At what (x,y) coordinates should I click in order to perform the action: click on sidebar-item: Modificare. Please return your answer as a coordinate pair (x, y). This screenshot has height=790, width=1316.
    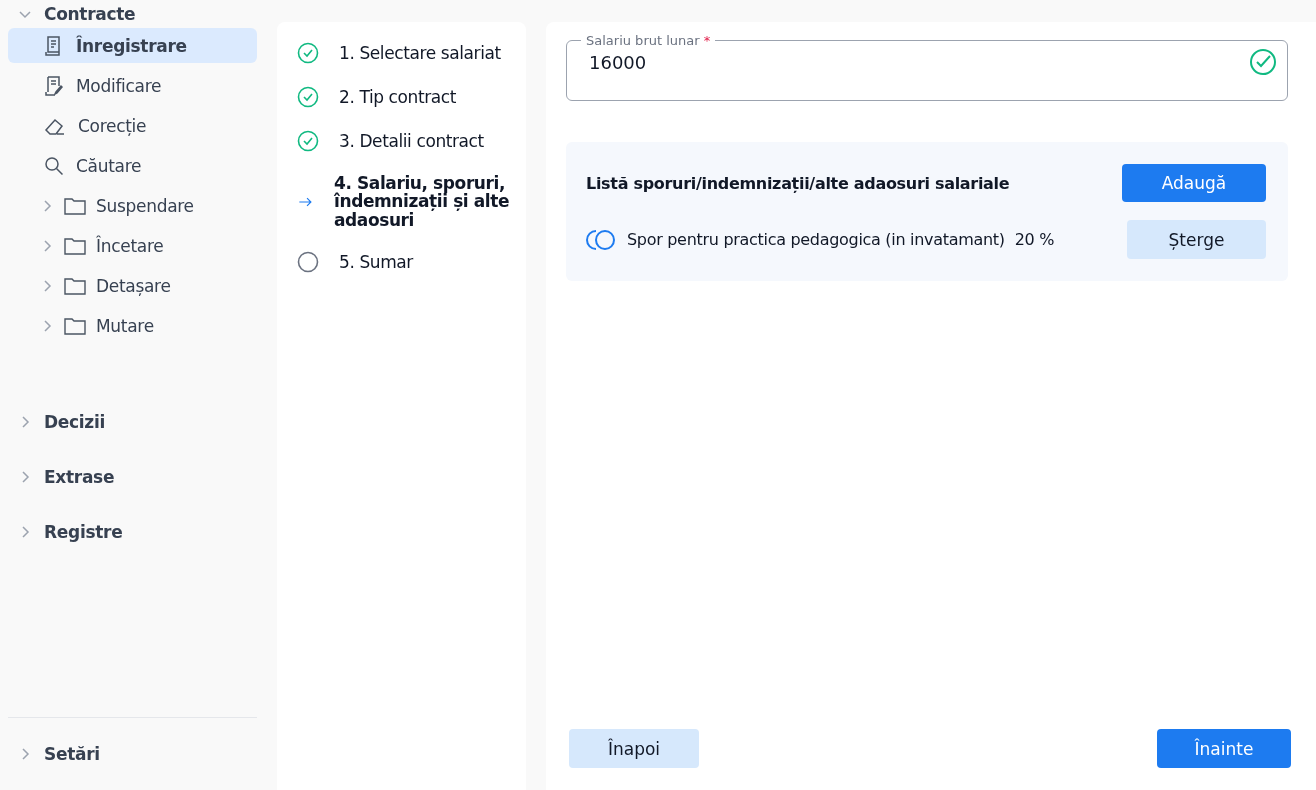
    Looking at the image, I should click on (132, 85).